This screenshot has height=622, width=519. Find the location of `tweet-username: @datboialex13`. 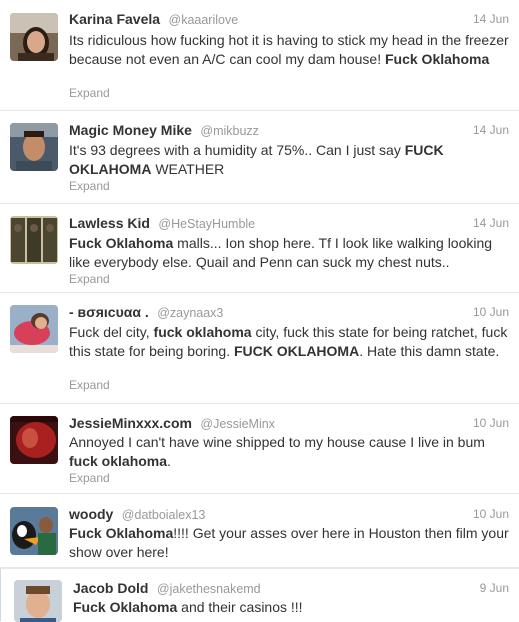

tweet-username: @datboialex13 is located at coordinates (164, 515).